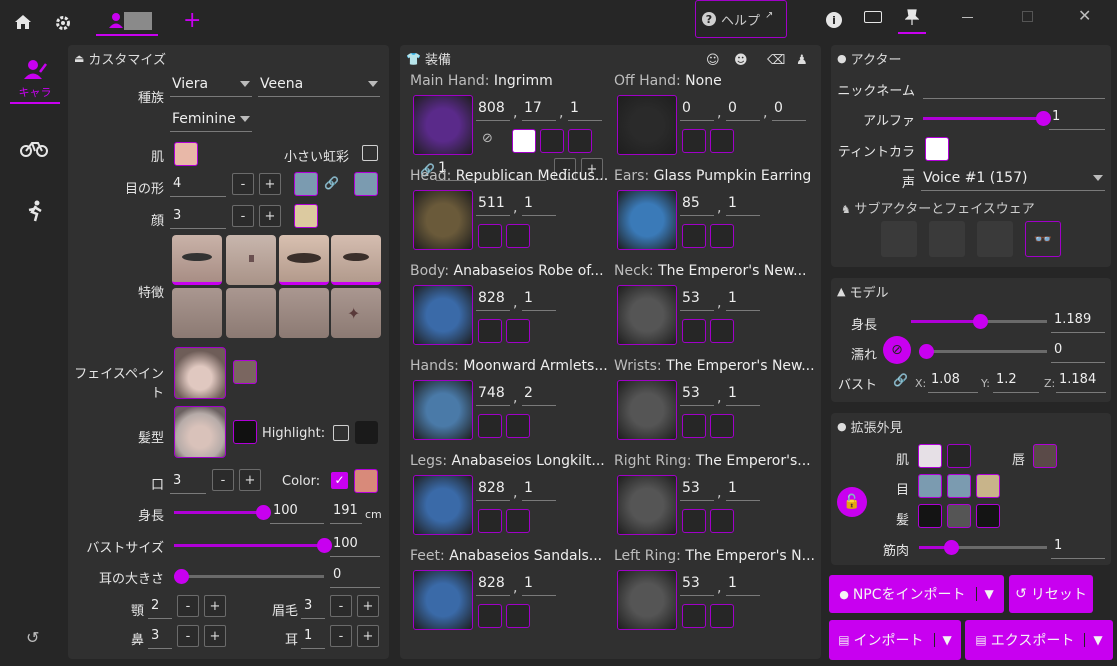 The height and width of the screenshot is (666, 1117). Describe the element at coordinates (1014, 87) in the screenshot. I see `nickname-input` at that location.